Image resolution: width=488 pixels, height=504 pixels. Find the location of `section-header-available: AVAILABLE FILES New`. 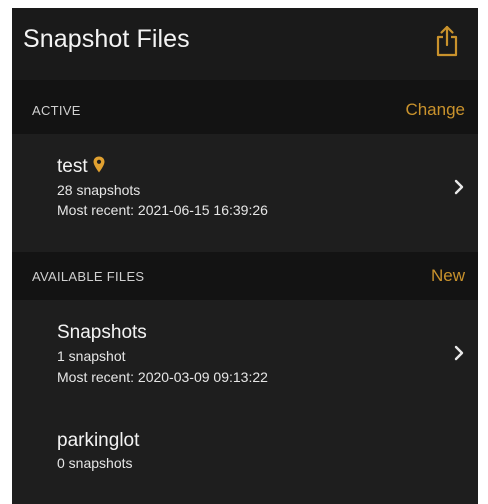

section-header-available: AVAILABLE FILES New is located at coordinates (245, 276).